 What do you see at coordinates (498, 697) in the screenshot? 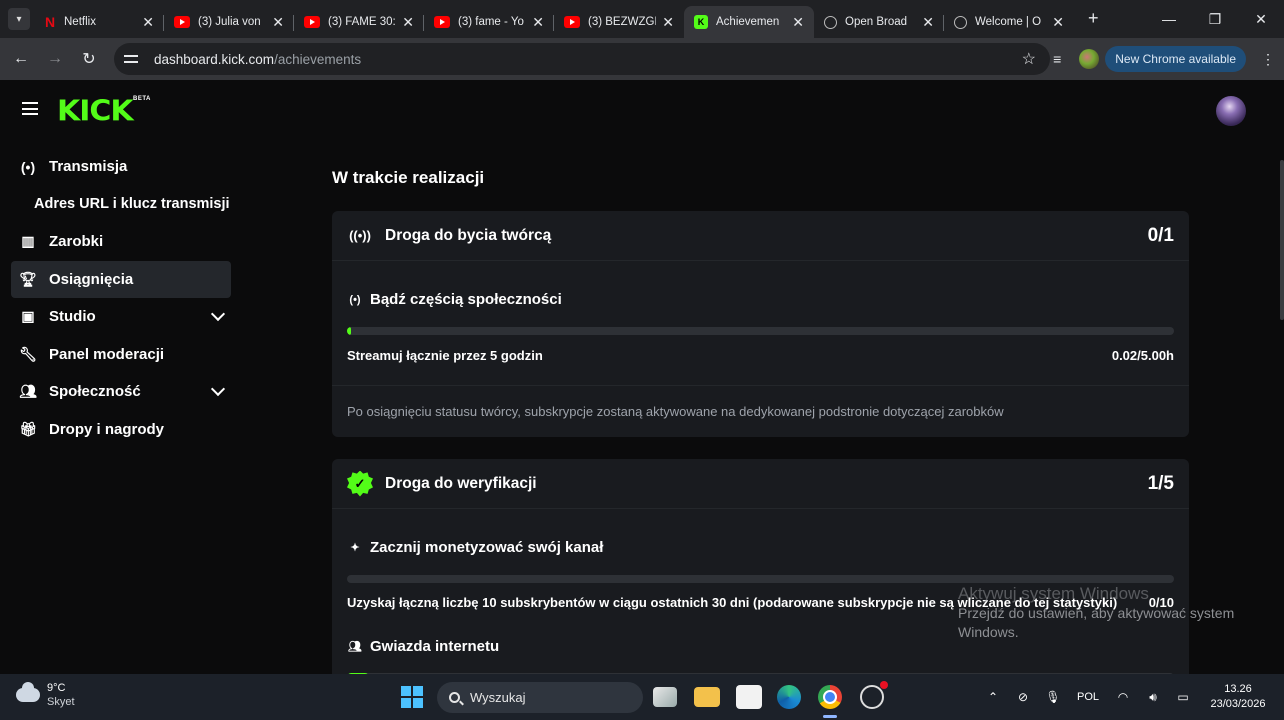
I see `taskbar-search-placeholder: Wyszukaj` at bounding box center [498, 697].